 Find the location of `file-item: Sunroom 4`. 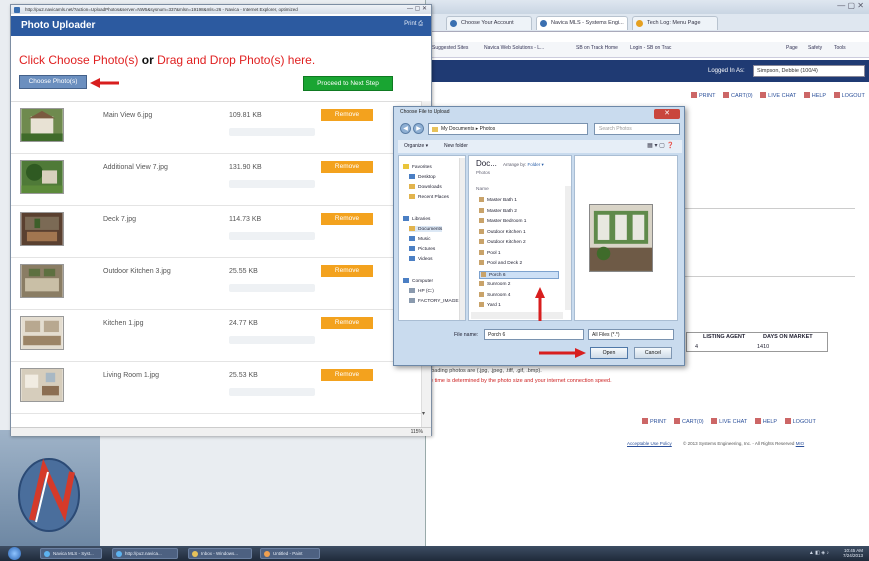

file-item: Sunroom 4 is located at coordinates (494, 294).